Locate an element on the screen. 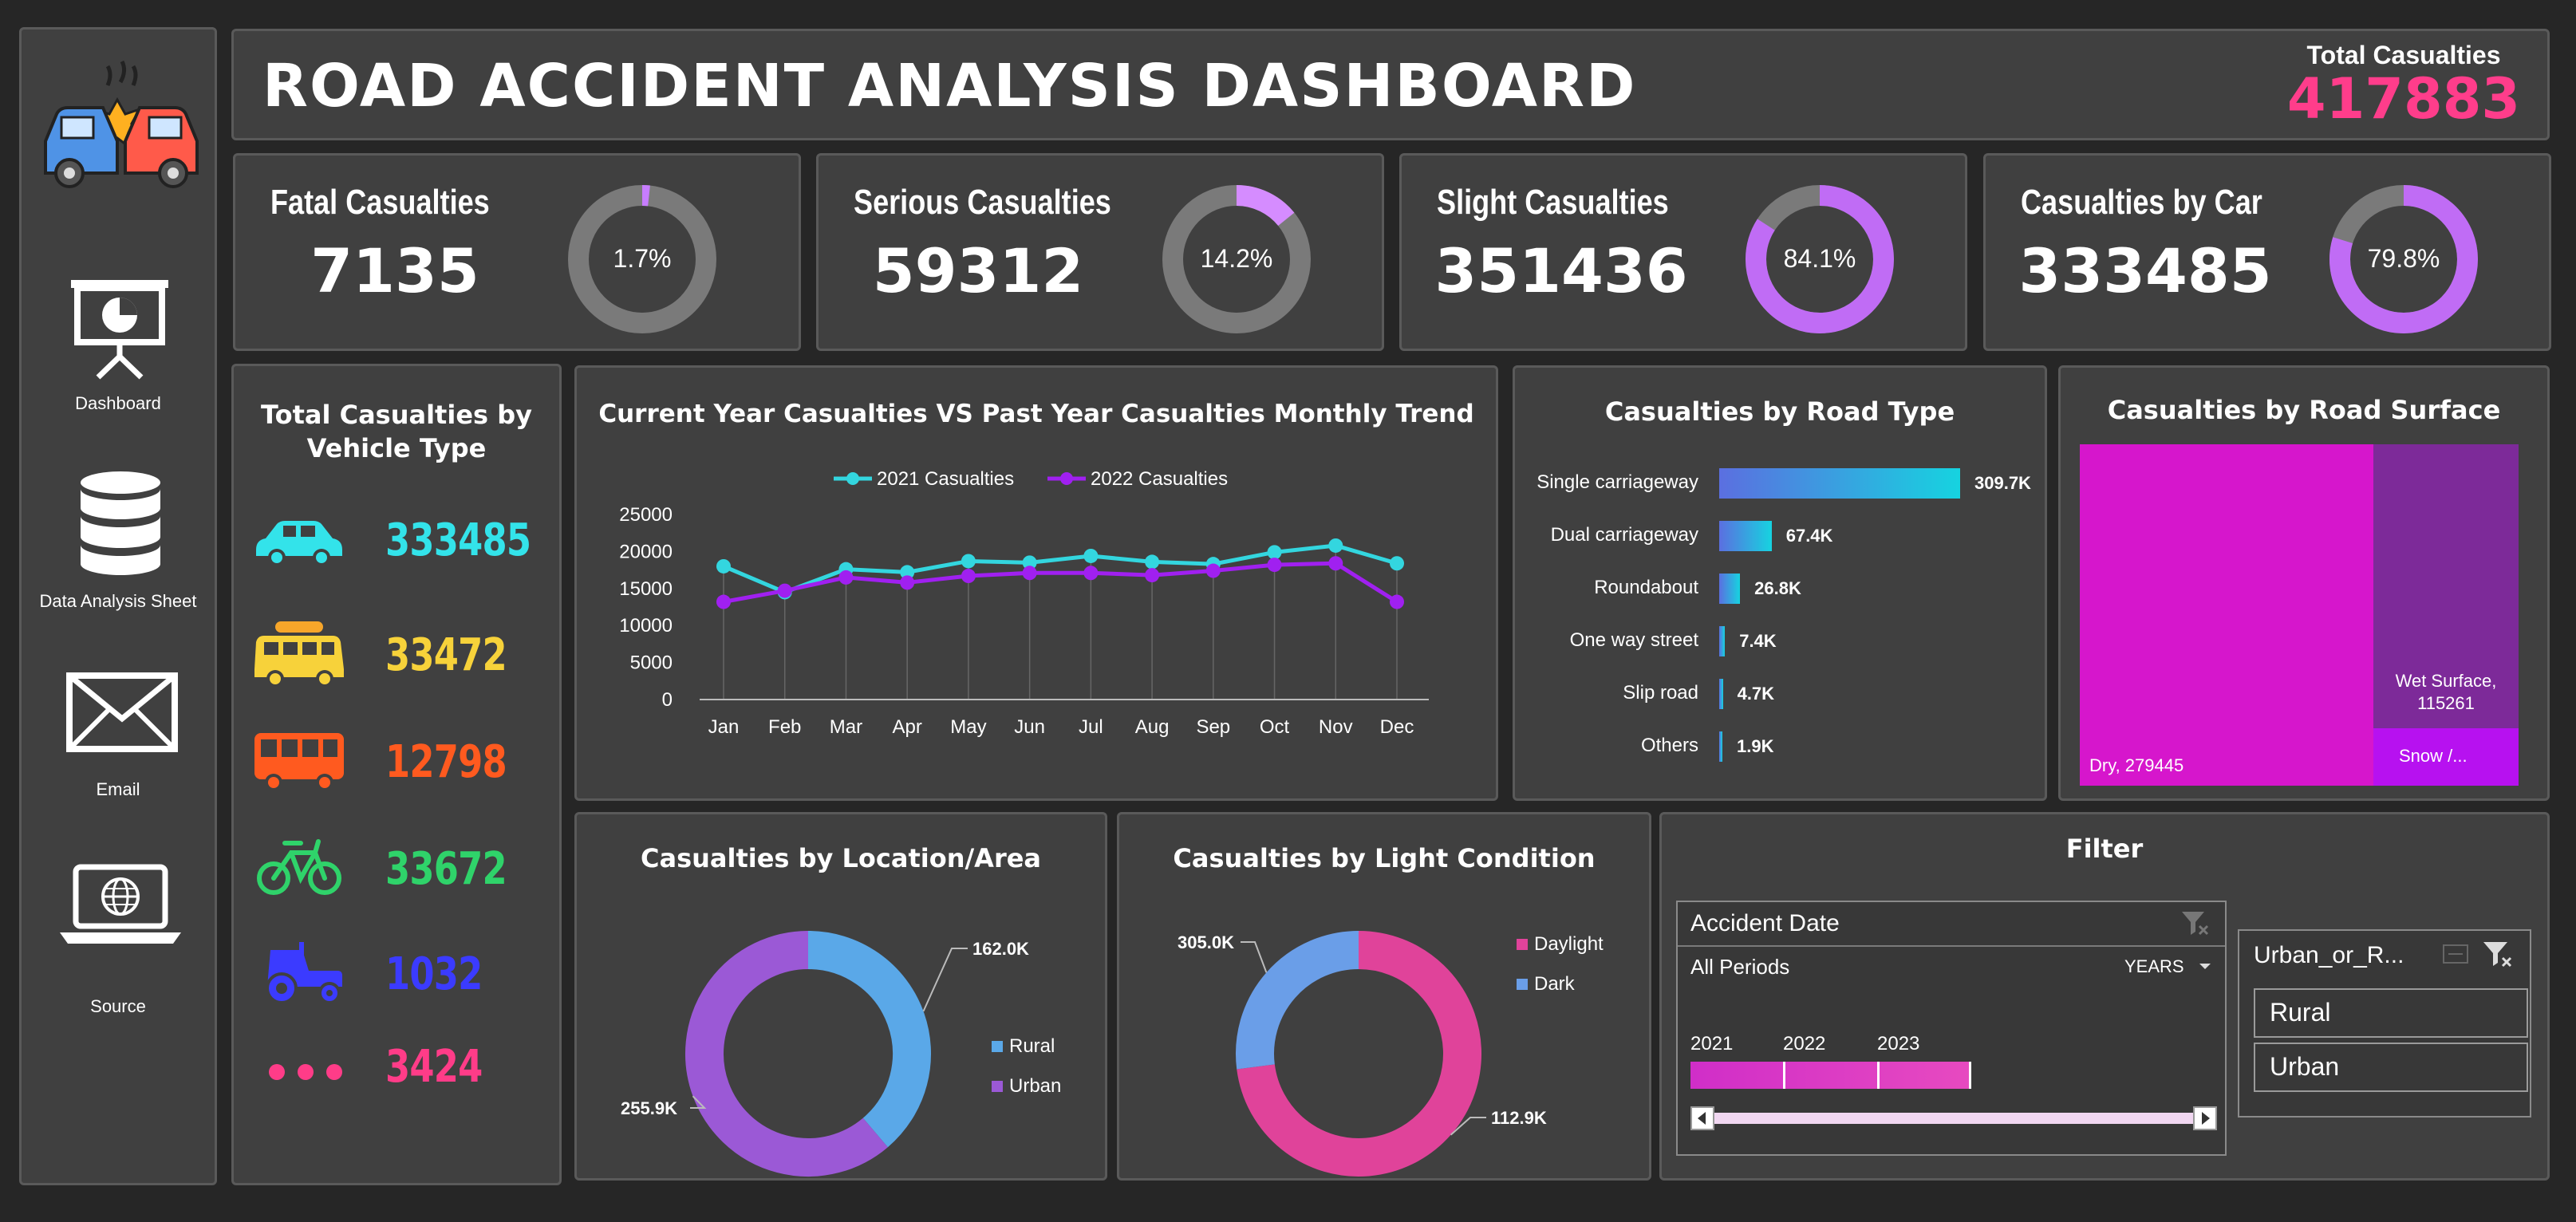 Image resolution: width=2576 pixels, height=1222 pixels. car-crash-logo is located at coordinates (121, 125).